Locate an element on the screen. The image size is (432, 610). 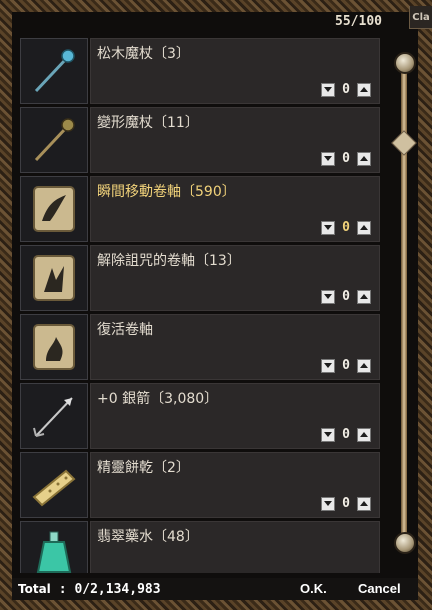
item-info: 變形魔杖〔11〕 0 is located at coordinates (235, 140).